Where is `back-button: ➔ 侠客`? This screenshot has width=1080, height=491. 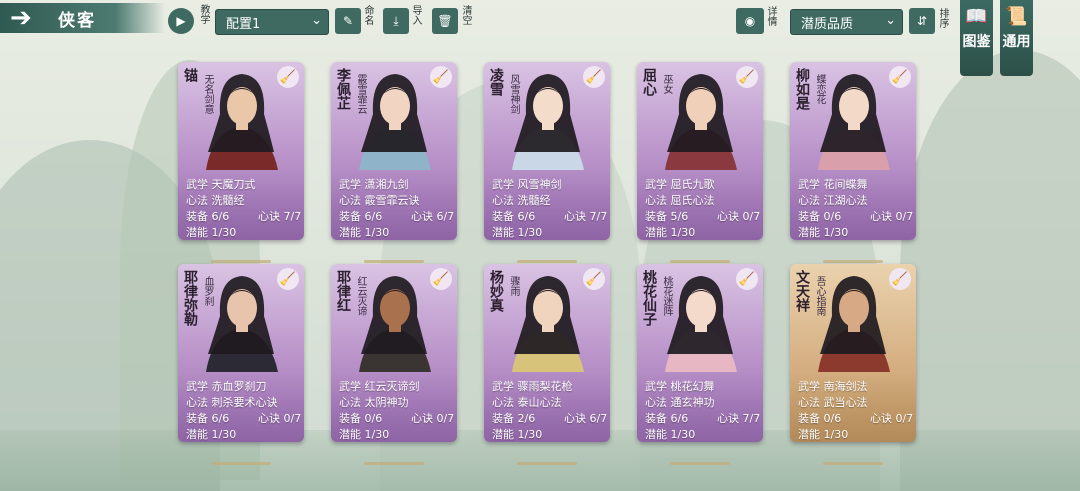 back-button: ➔ 侠客 is located at coordinates (82, 18).